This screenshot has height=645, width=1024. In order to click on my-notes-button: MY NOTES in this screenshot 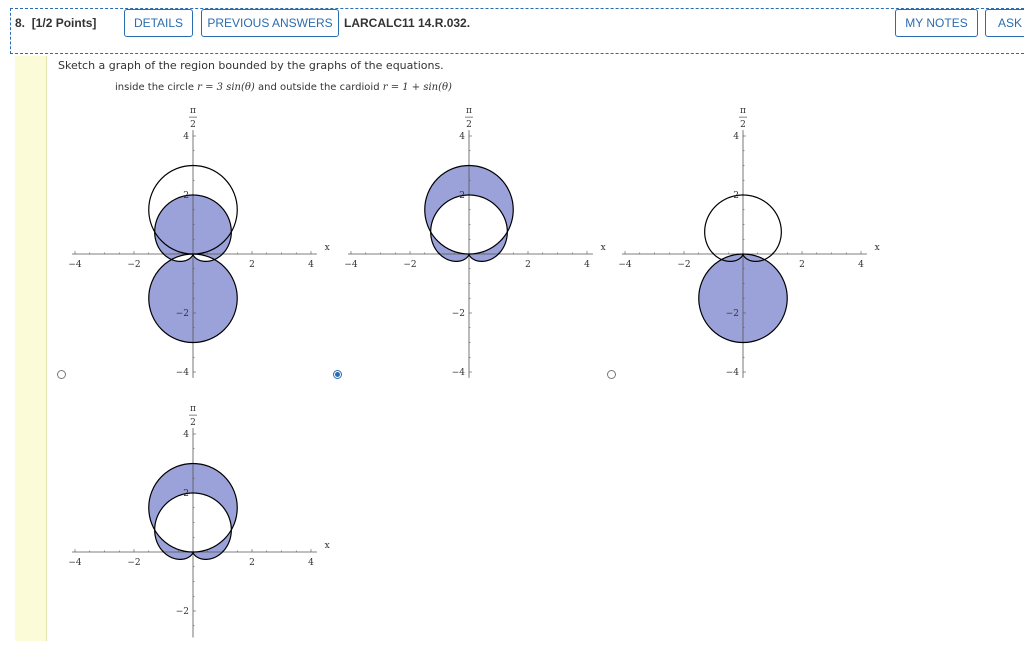, I will do `click(936, 23)`.